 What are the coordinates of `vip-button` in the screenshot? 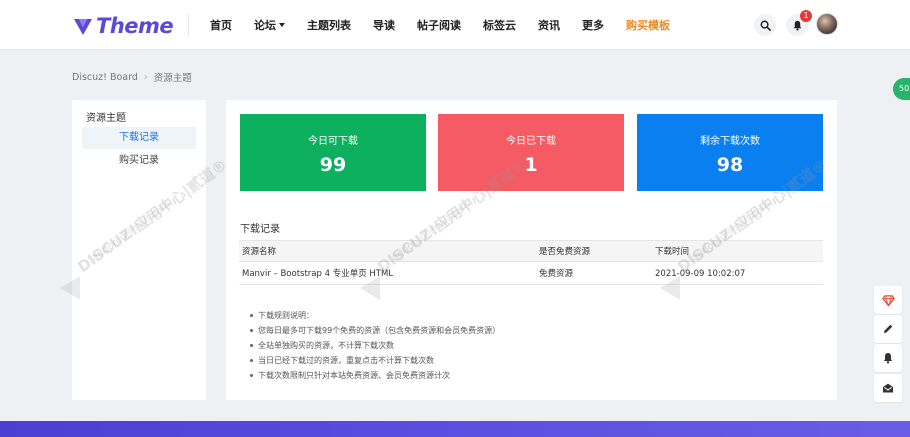 It's located at (888, 300).